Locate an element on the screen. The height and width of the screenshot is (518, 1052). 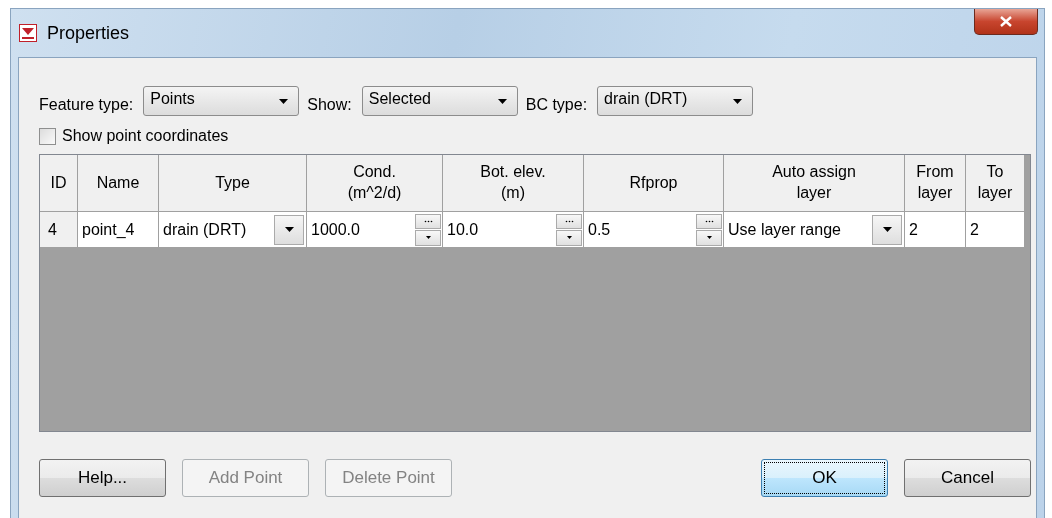
close-button is located at coordinates (1006, 22).